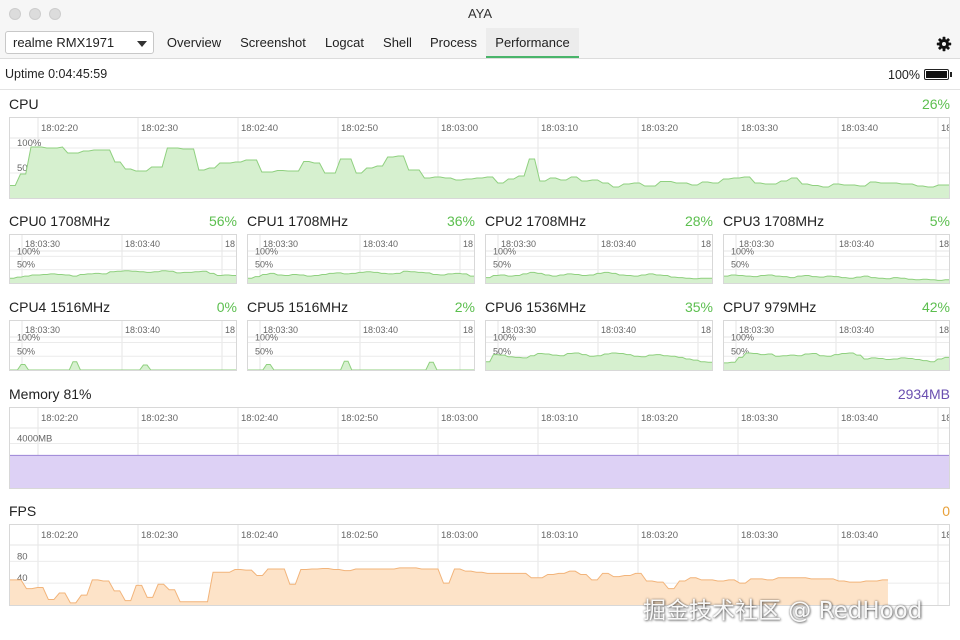  Describe the element at coordinates (599, 345) in the screenshot. I see `cpu6-chart: 18:03:30 18:03:40 18 100% 50%` at that location.